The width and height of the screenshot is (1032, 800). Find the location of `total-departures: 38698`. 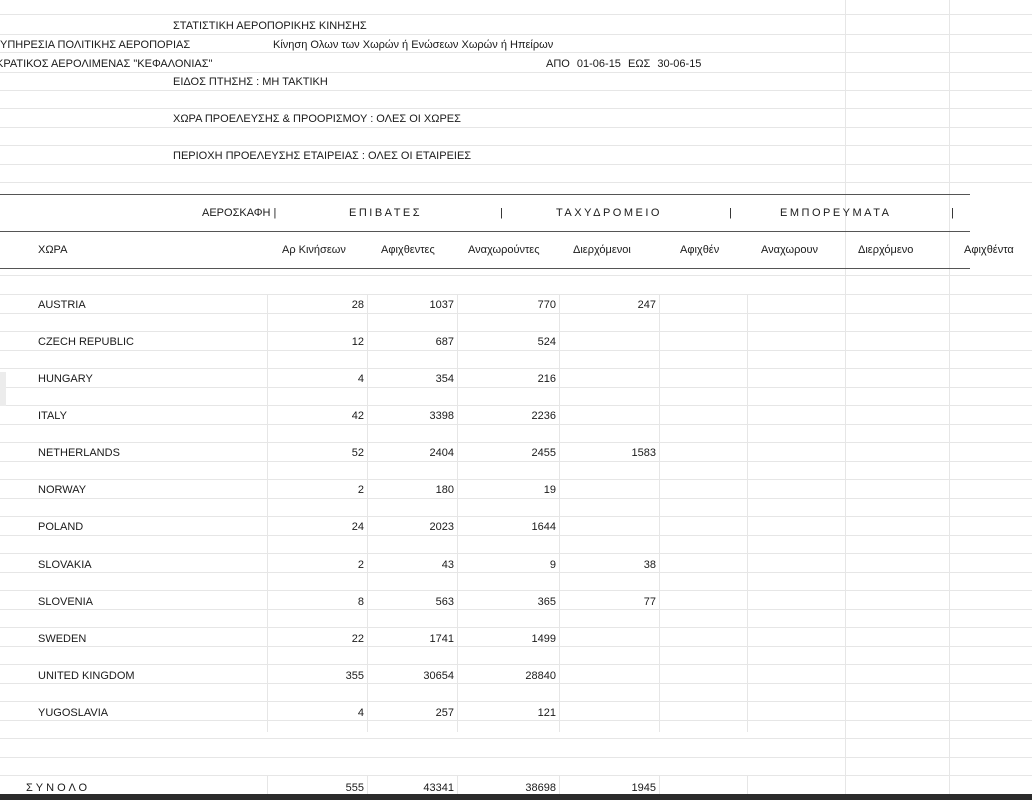

total-departures: 38698 is located at coordinates (540, 788).